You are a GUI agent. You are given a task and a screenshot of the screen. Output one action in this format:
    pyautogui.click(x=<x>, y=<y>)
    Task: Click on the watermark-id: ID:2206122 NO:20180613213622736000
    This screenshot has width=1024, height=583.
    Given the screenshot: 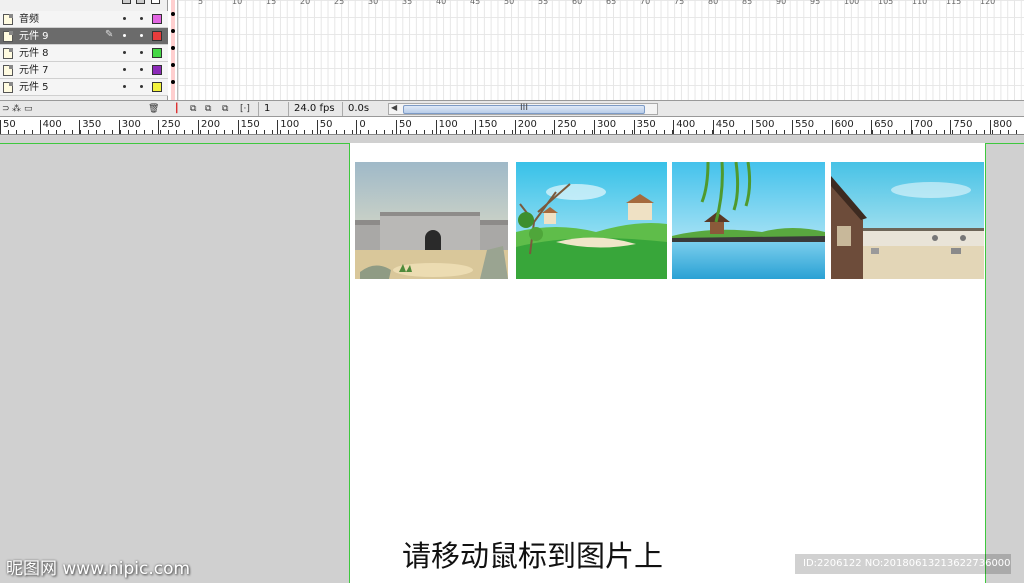 What is the action you would take?
    pyautogui.click(x=903, y=564)
    